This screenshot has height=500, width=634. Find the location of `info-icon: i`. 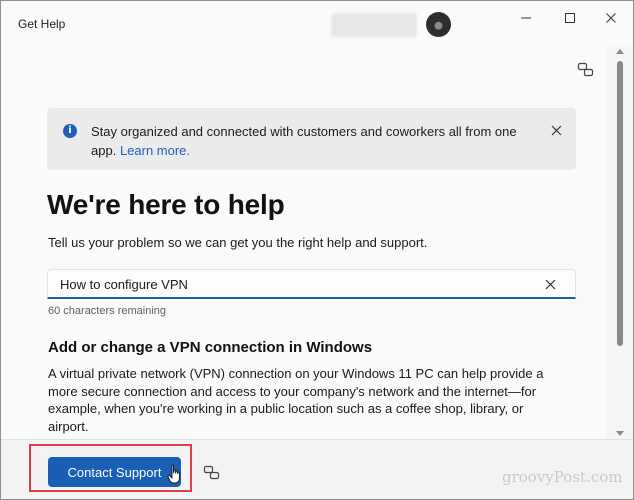

info-icon: i is located at coordinates (70, 131).